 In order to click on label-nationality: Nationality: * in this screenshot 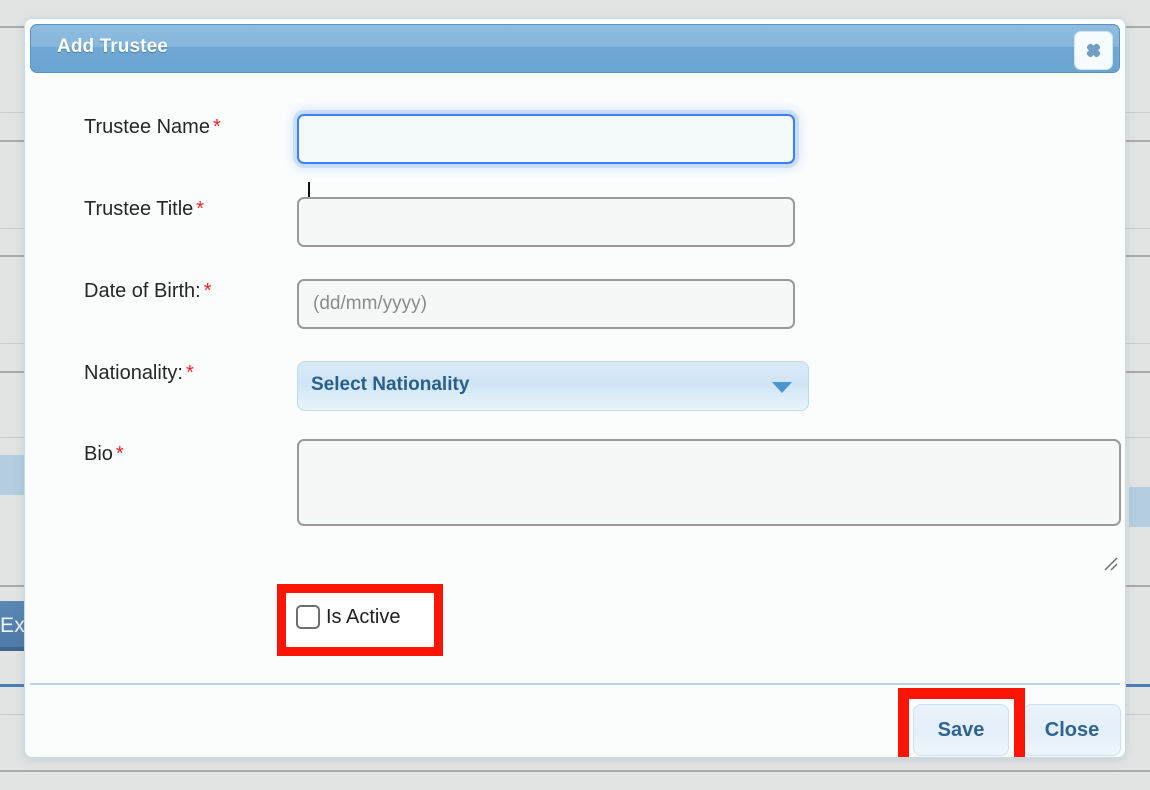, I will do `click(139, 373)`.